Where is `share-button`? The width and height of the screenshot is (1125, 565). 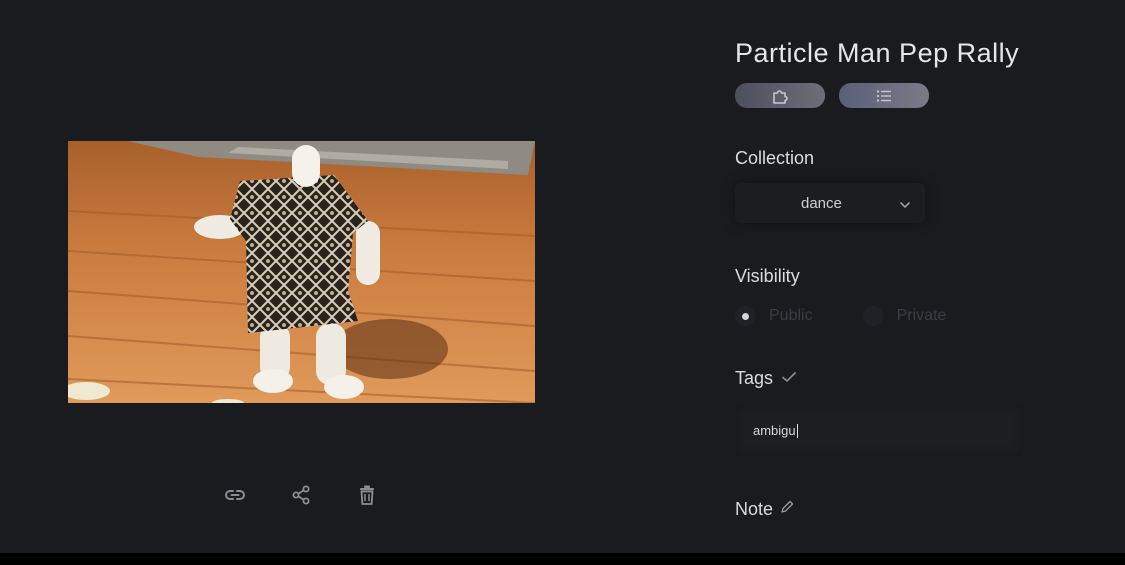
share-button is located at coordinates (301, 495).